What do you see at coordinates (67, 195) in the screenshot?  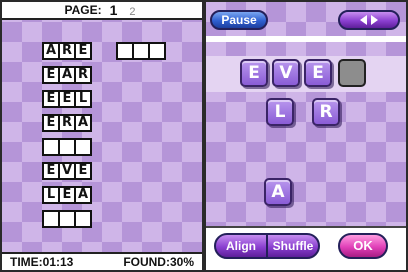 I see `word-slot: L E A` at bounding box center [67, 195].